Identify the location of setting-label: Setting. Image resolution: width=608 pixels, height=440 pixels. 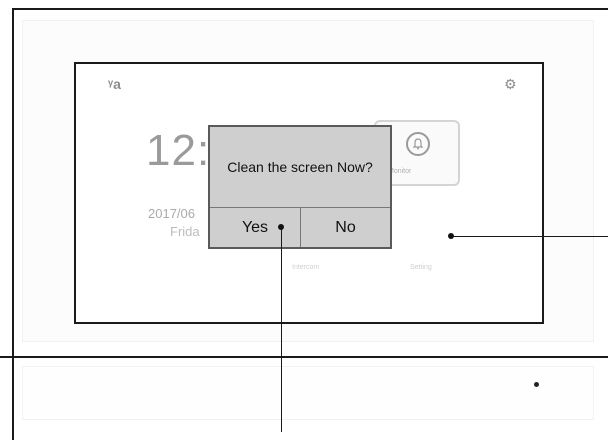
(421, 267).